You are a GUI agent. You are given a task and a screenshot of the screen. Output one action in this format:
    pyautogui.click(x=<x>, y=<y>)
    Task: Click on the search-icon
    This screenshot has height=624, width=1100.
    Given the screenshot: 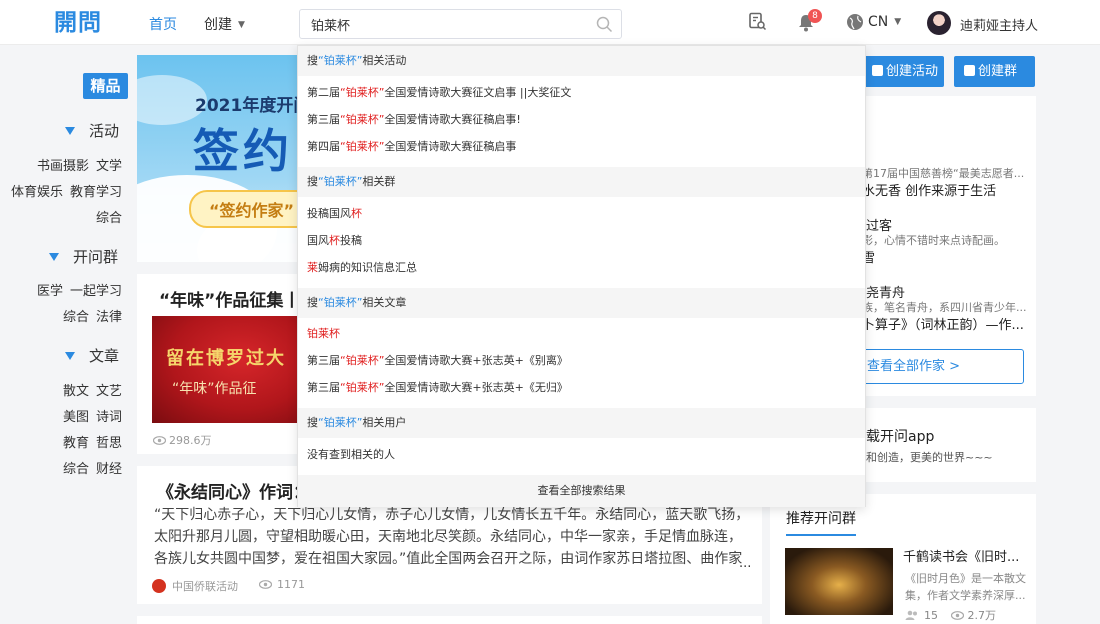 What is the action you would take?
    pyautogui.click(x=604, y=24)
    